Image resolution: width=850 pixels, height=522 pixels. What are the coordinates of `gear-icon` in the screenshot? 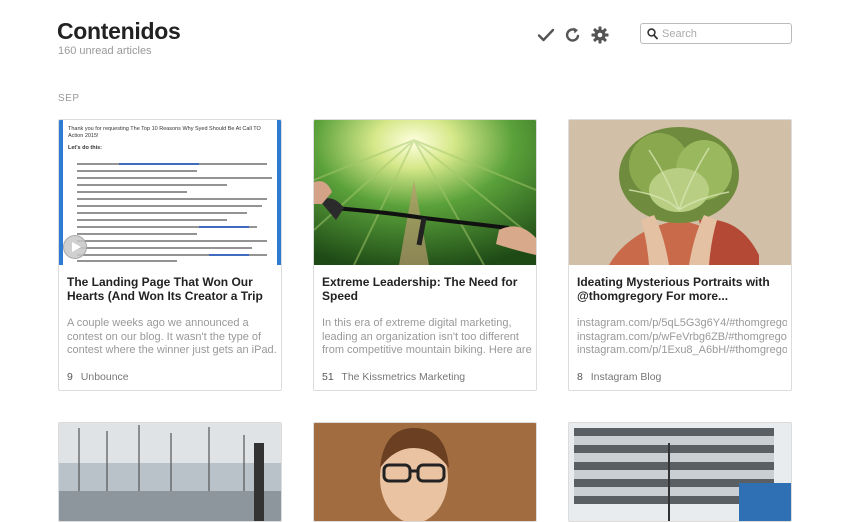 It's located at (600, 35).